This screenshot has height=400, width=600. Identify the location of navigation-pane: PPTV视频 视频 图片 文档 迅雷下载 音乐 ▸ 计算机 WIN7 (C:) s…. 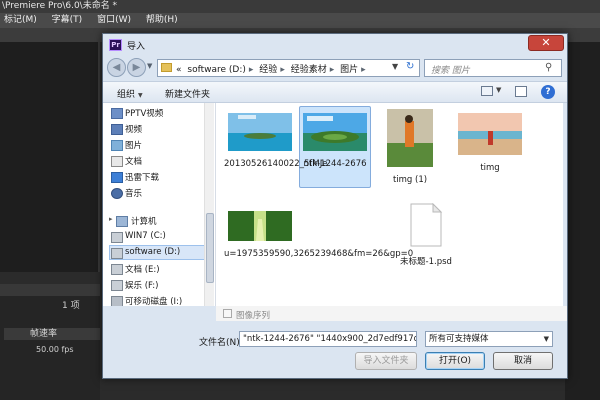
(159, 204).